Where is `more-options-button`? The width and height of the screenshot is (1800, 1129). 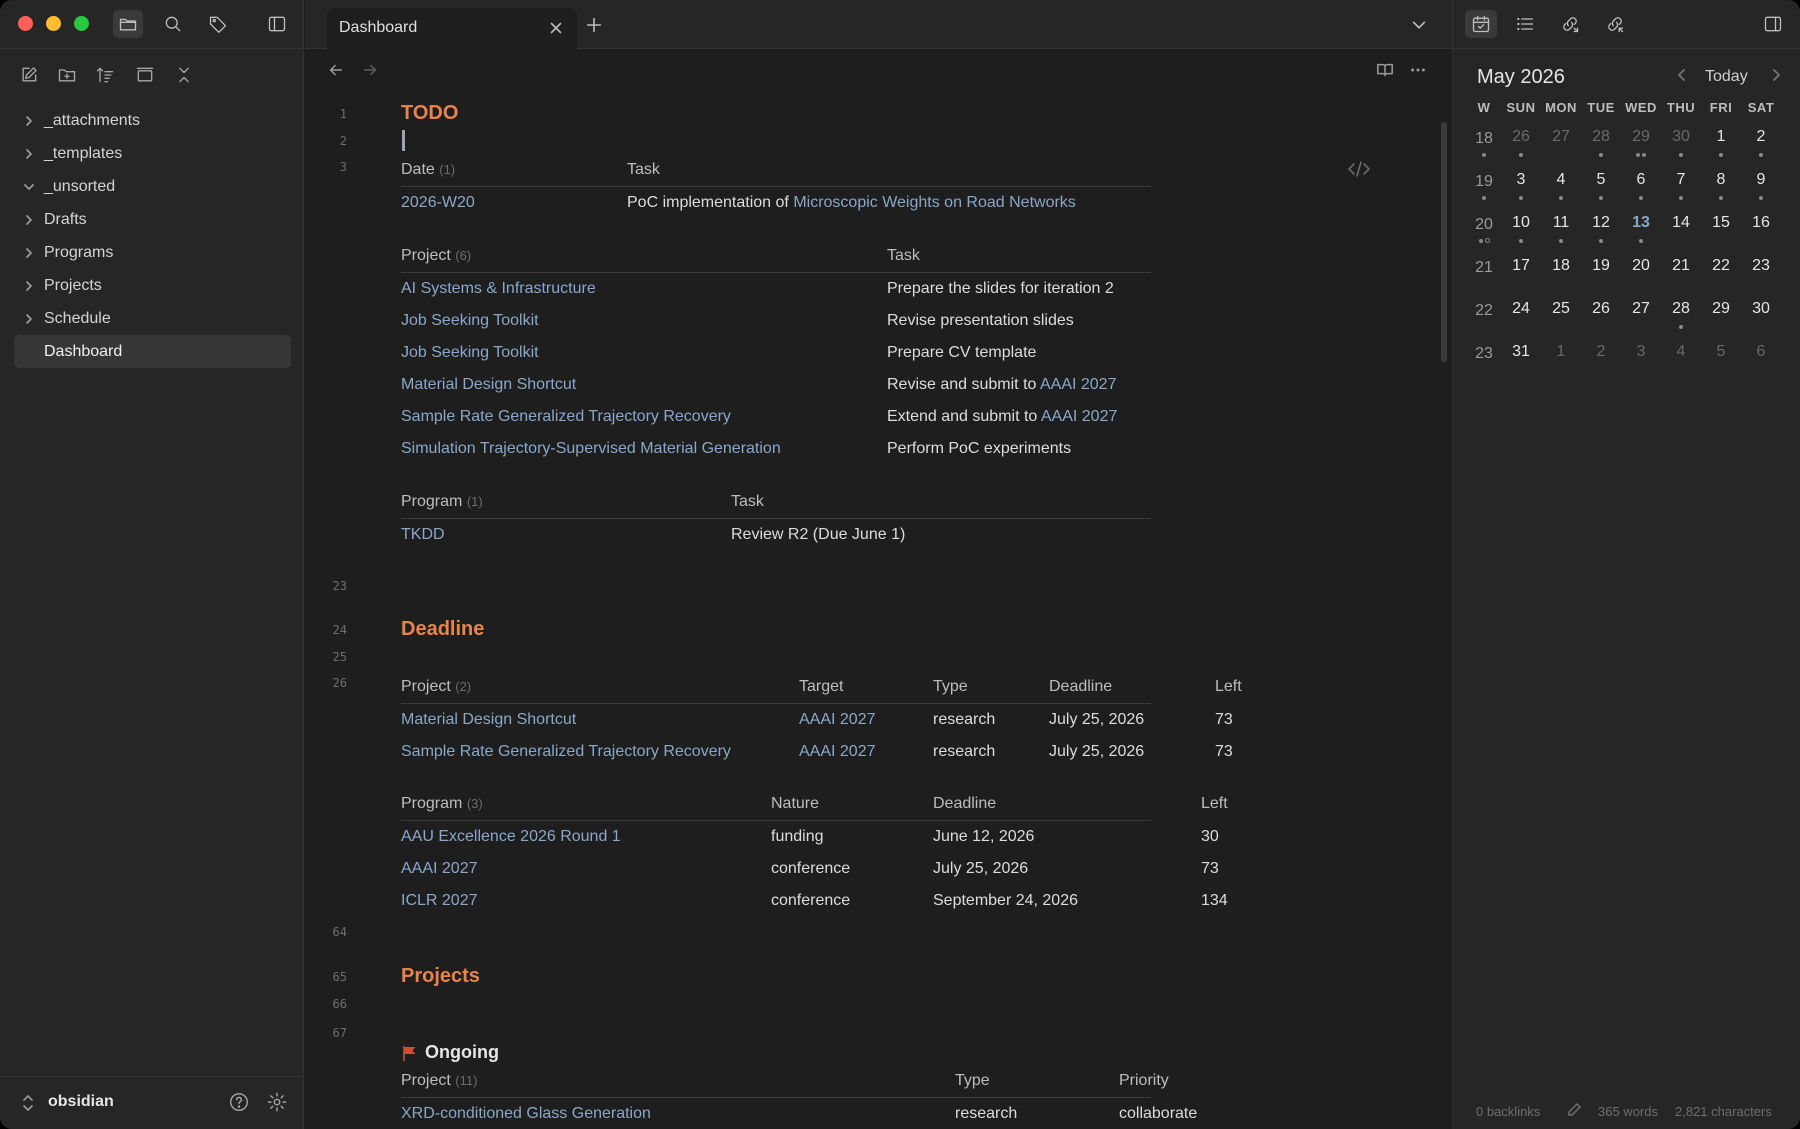 more-options-button is located at coordinates (1420, 72).